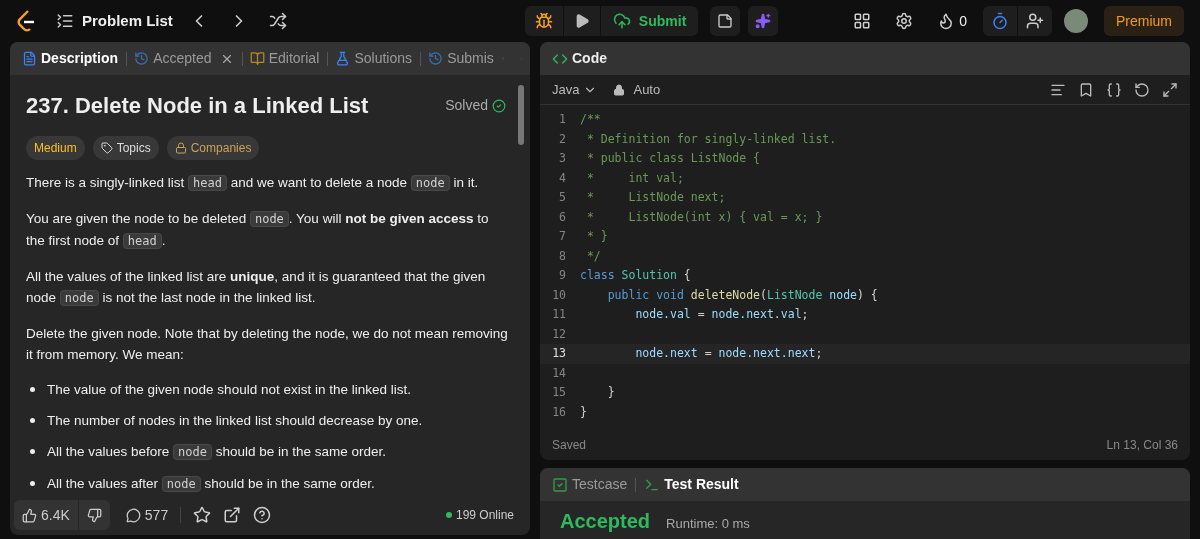 The height and width of the screenshot is (539, 1200). I want to click on save-status: Saved, so click(569, 445).